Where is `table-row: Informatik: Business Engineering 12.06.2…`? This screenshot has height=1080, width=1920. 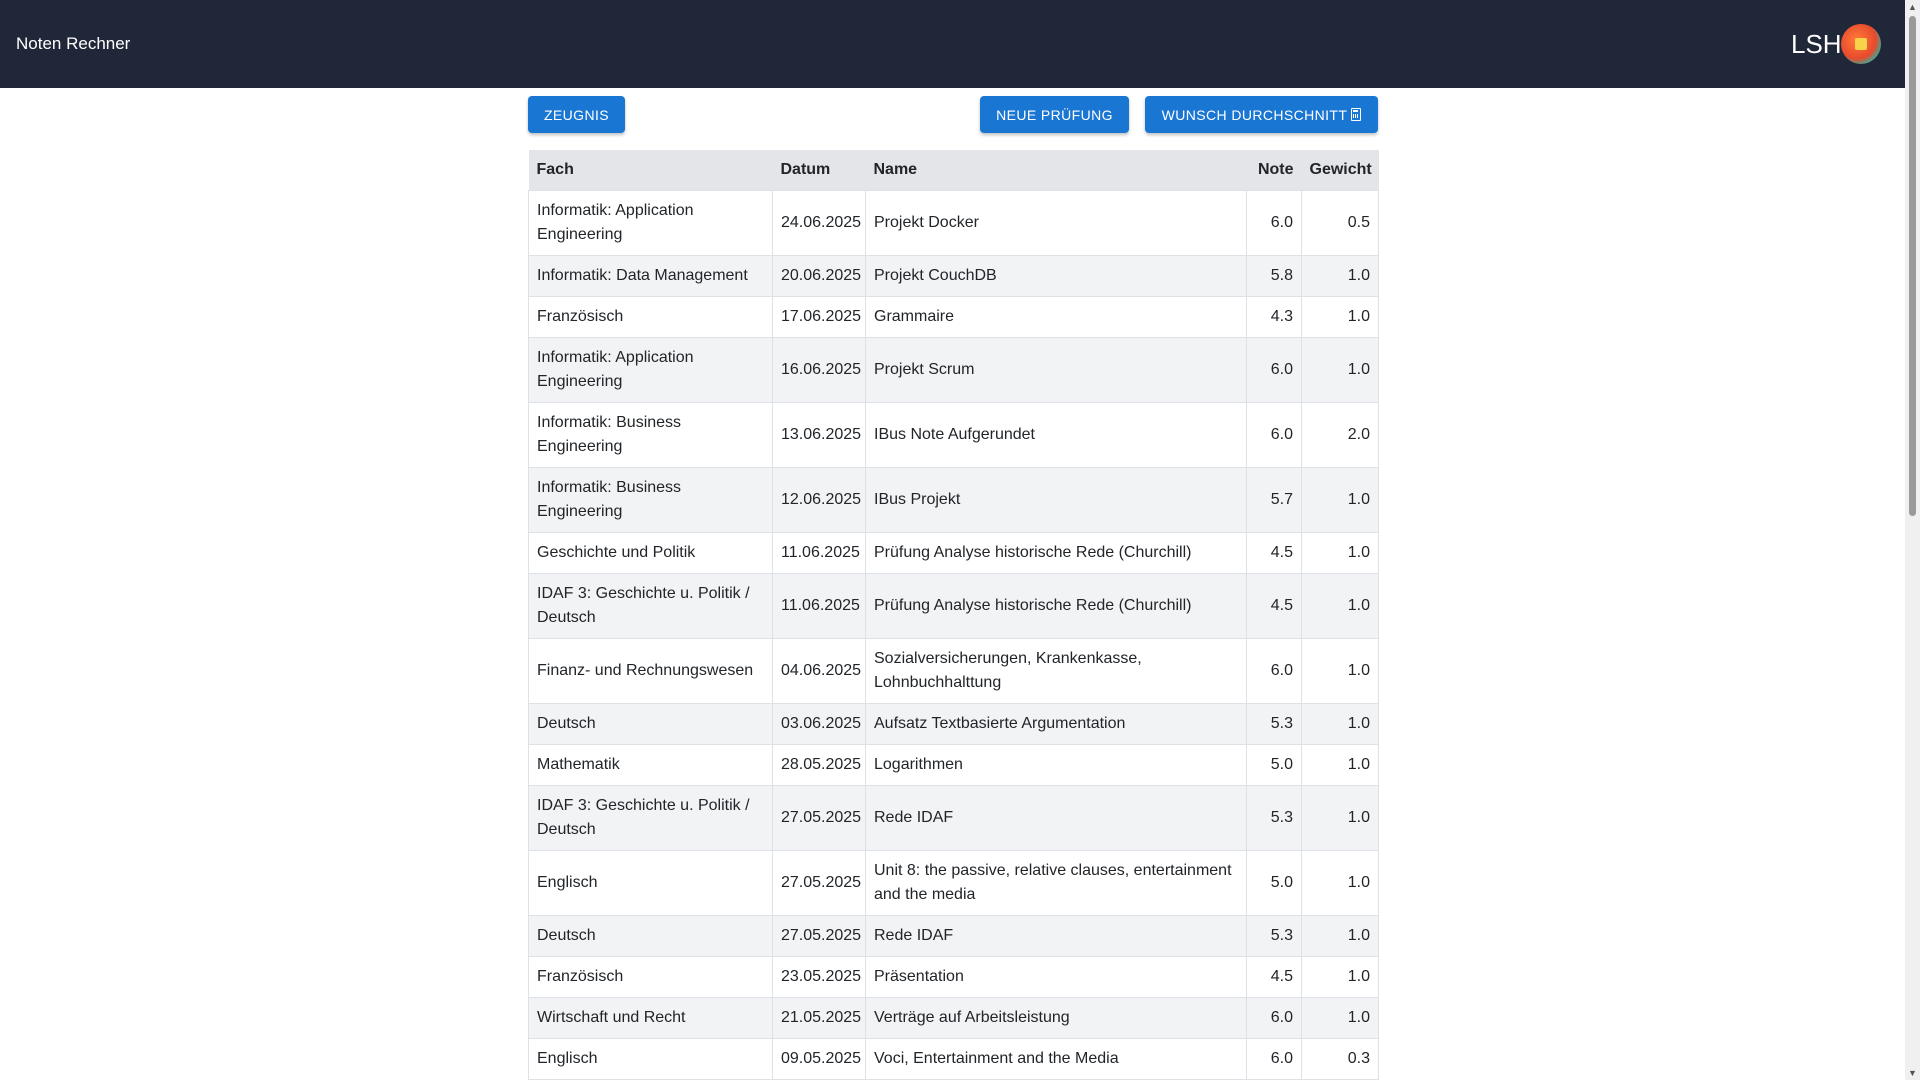 table-row: Informatik: Business Engineering 12.06.2… is located at coordinates (953, 500).